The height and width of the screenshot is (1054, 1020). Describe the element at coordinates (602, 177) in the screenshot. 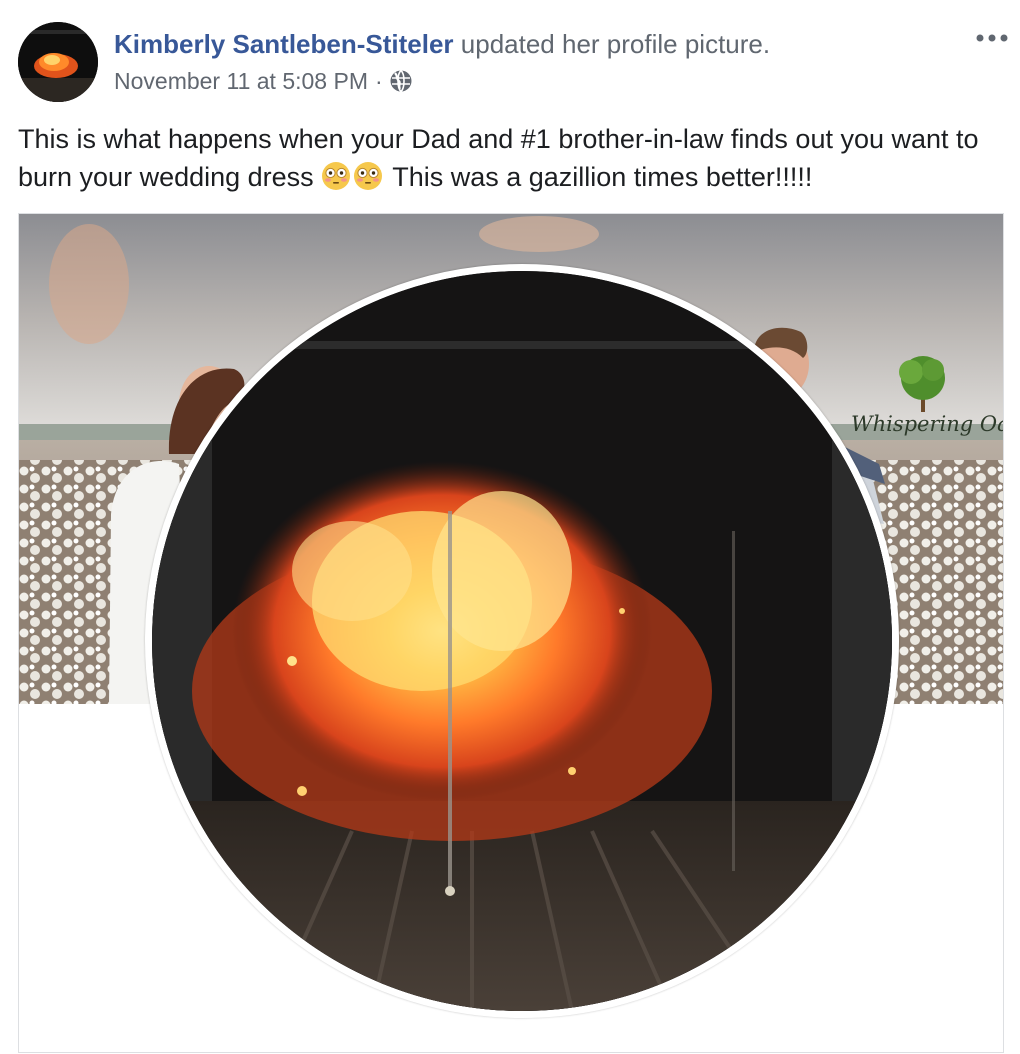

I see `caption-text-part2: This was a gazillion times better!!!!!` at that location.